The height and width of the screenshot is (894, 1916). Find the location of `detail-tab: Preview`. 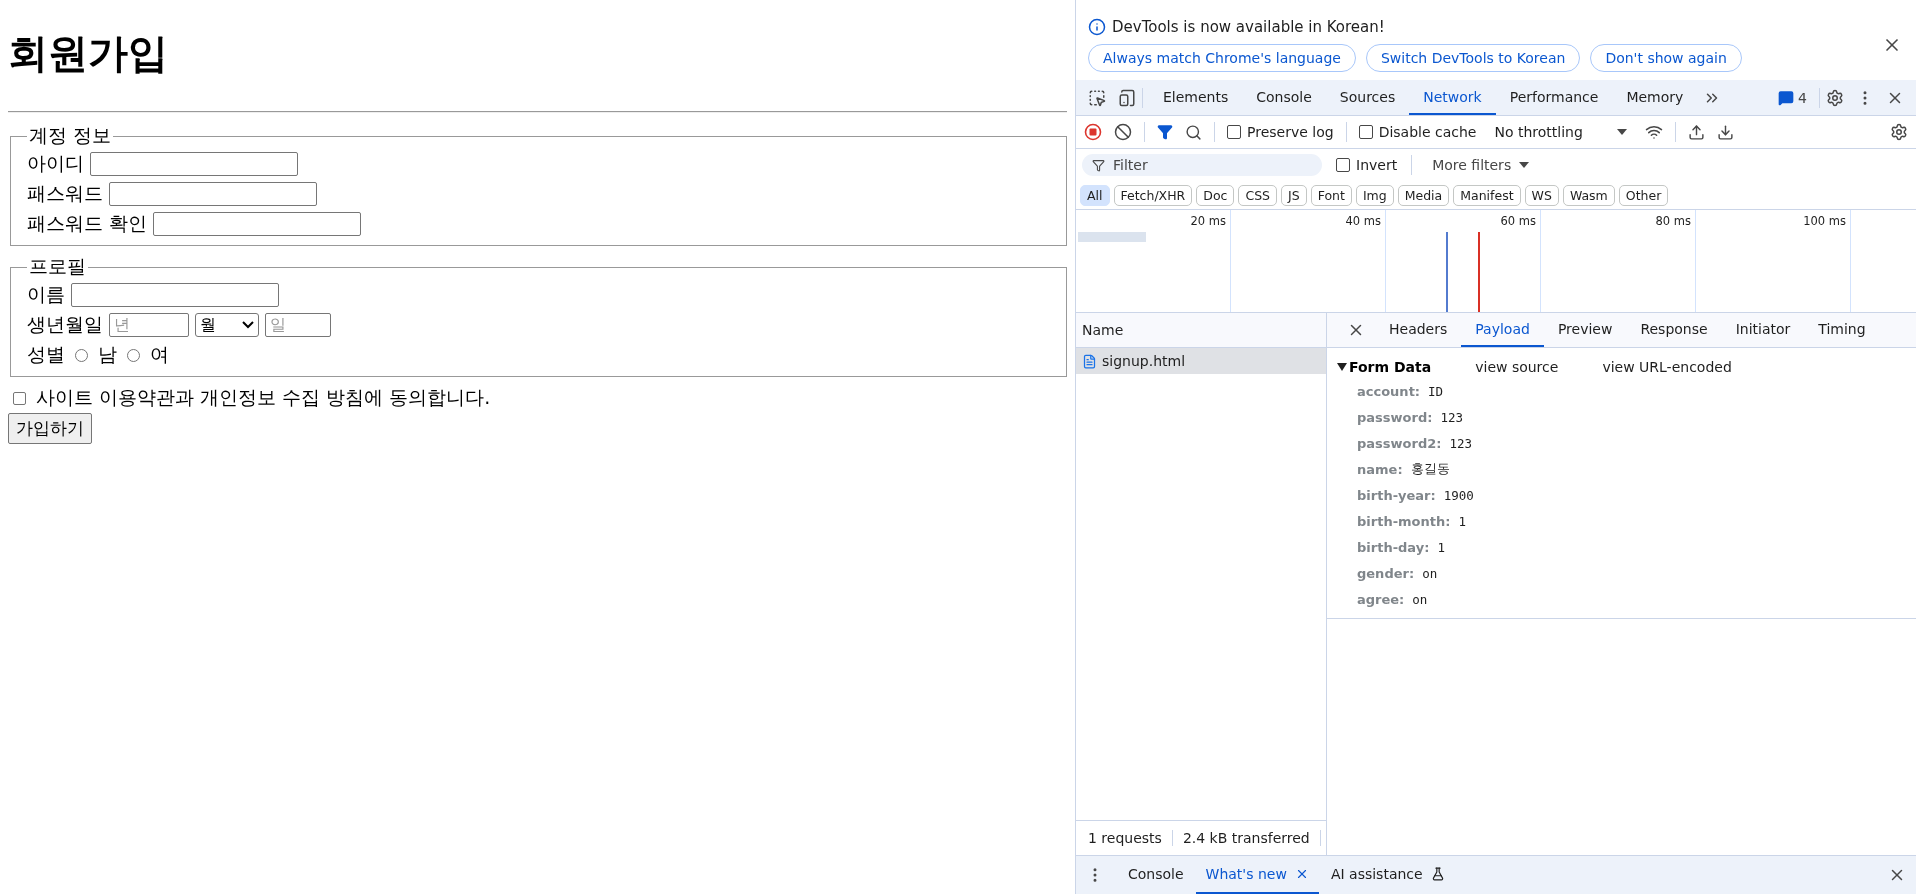

detail-tab: Preview is located at coordinates (1585, 330).